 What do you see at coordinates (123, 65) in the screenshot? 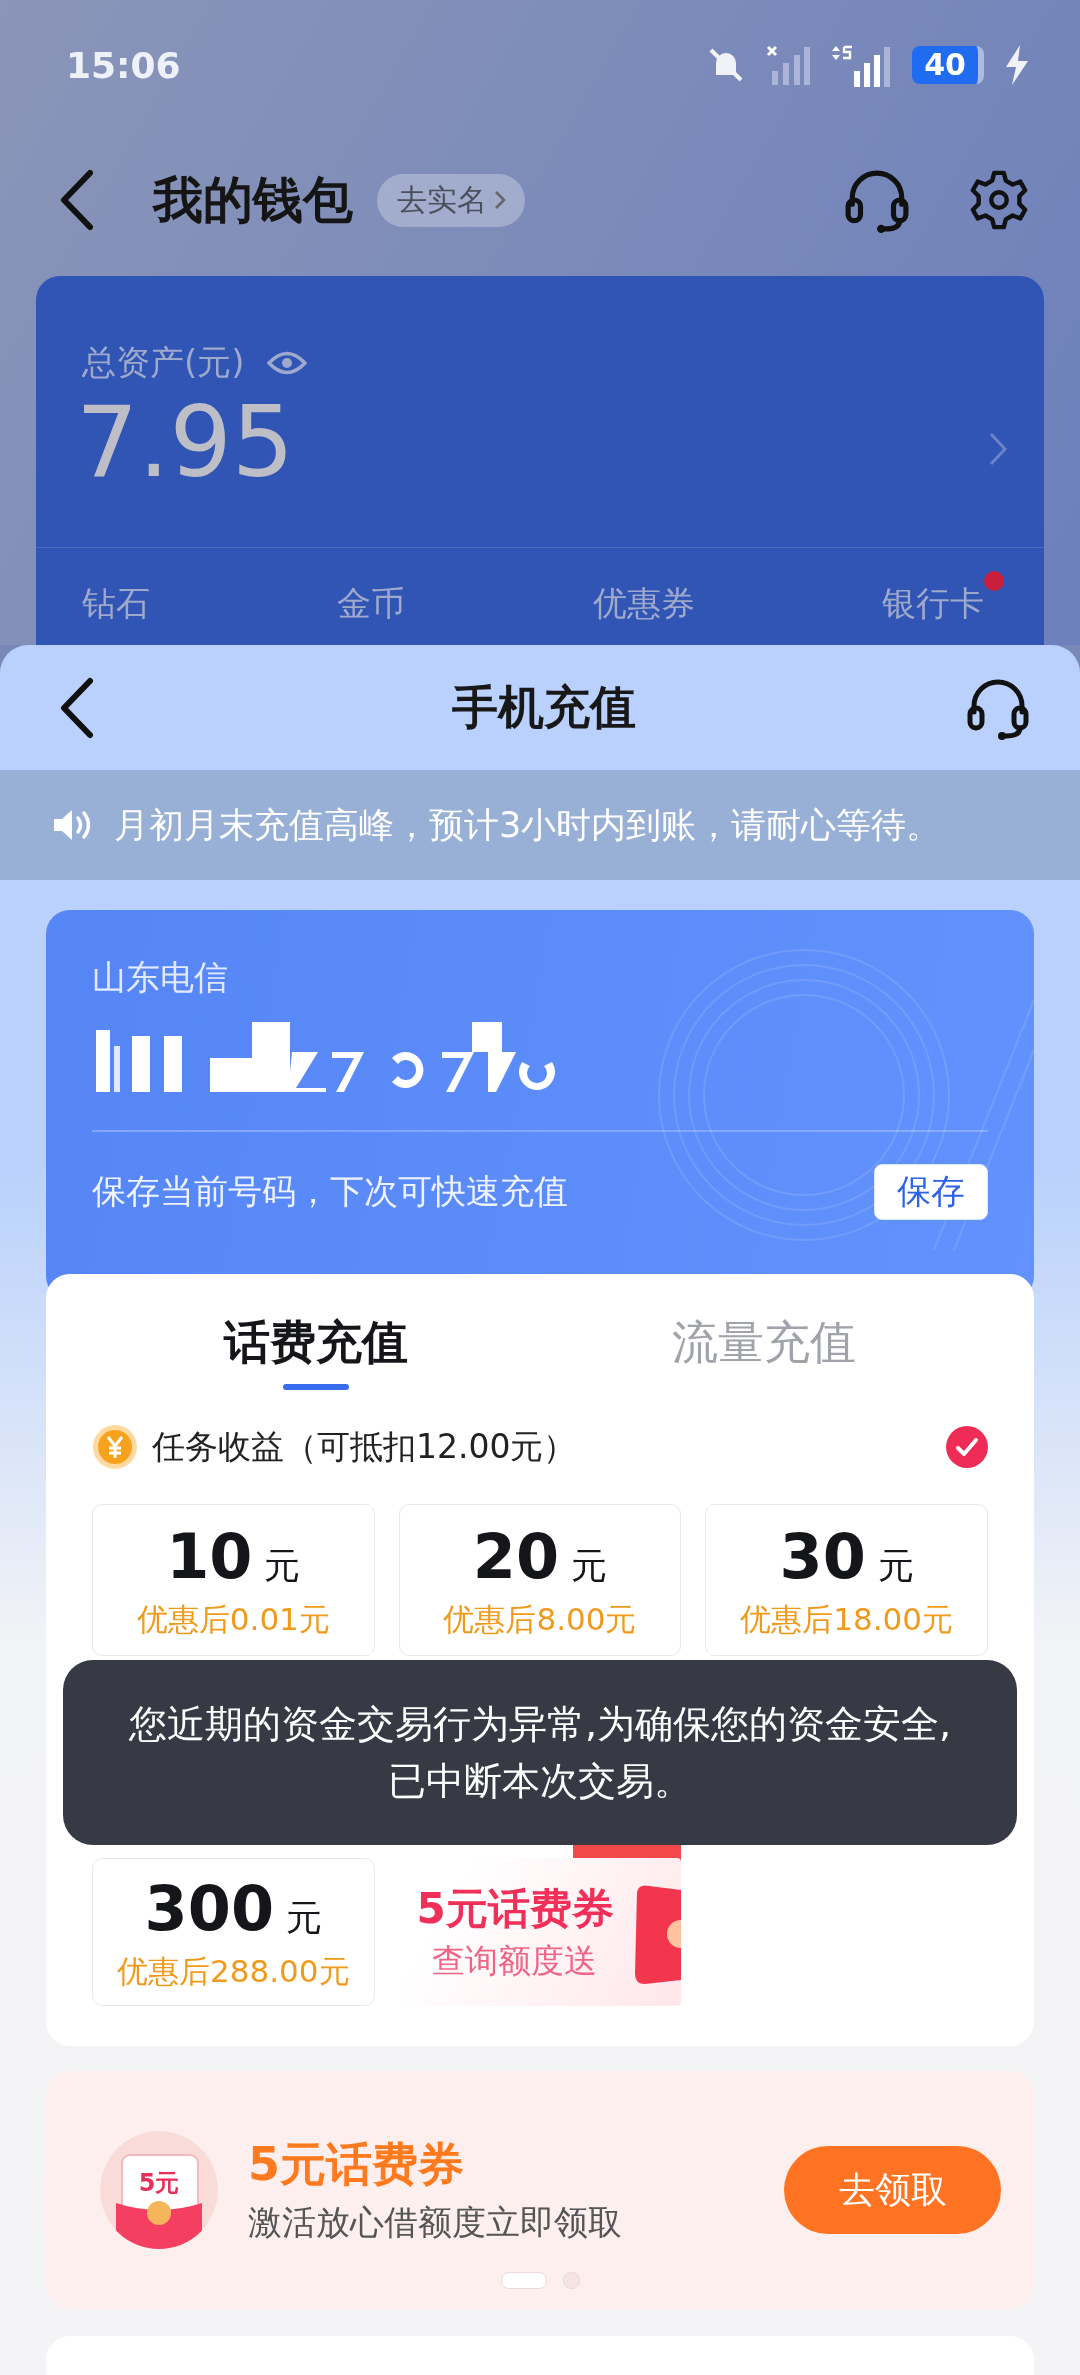
I see `status-time: 15:06` at bounding box center [123, 65].